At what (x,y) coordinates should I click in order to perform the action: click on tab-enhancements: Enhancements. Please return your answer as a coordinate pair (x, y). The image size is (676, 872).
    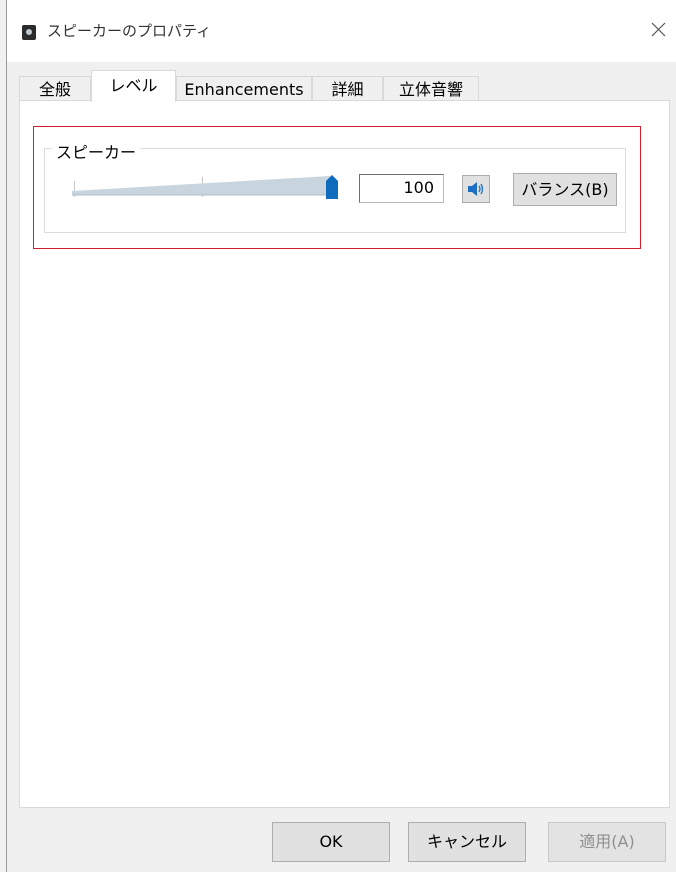
    Looking at the image, I should click on (244, 88).